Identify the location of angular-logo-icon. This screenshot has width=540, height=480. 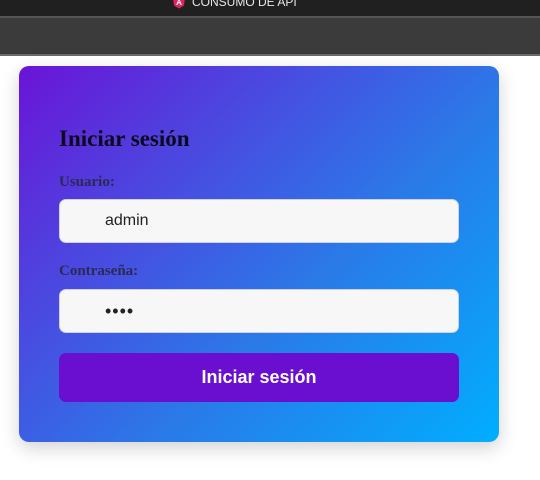
(179, 4).